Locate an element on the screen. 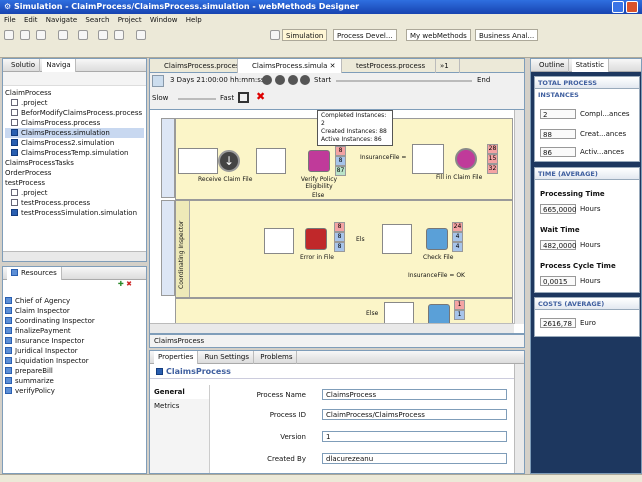 The image size is (642, 482). section-general: General is located at coordinates (179, 392).